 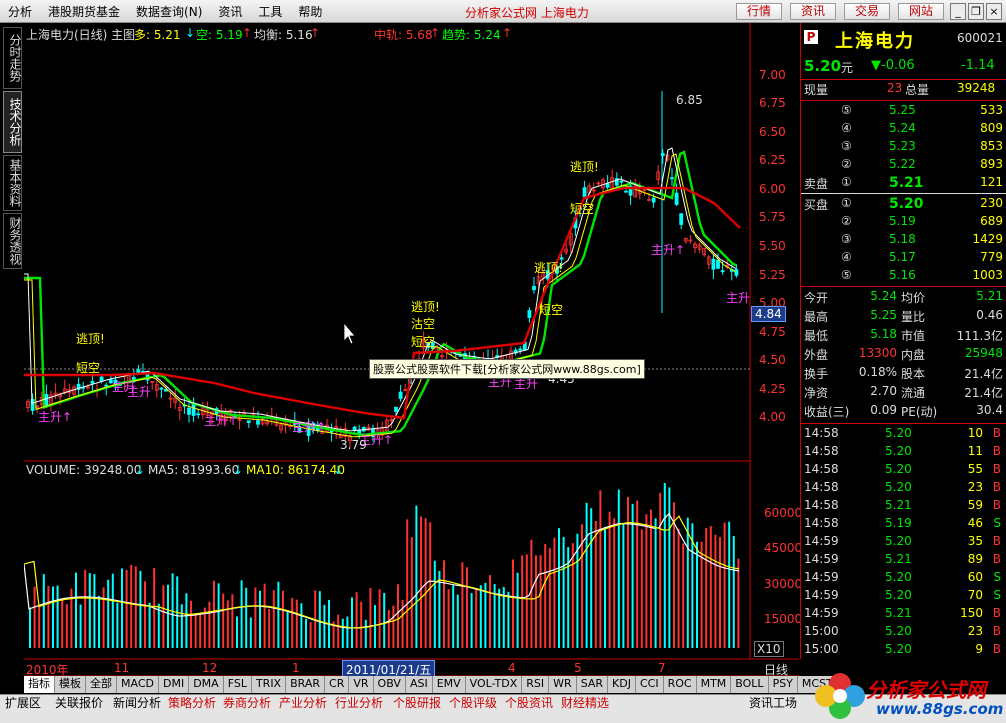 What do you see at coordinates (893, 65) in the screenshot?
I see `price-change: ▼-0.06` at bounding box center [893, 65].